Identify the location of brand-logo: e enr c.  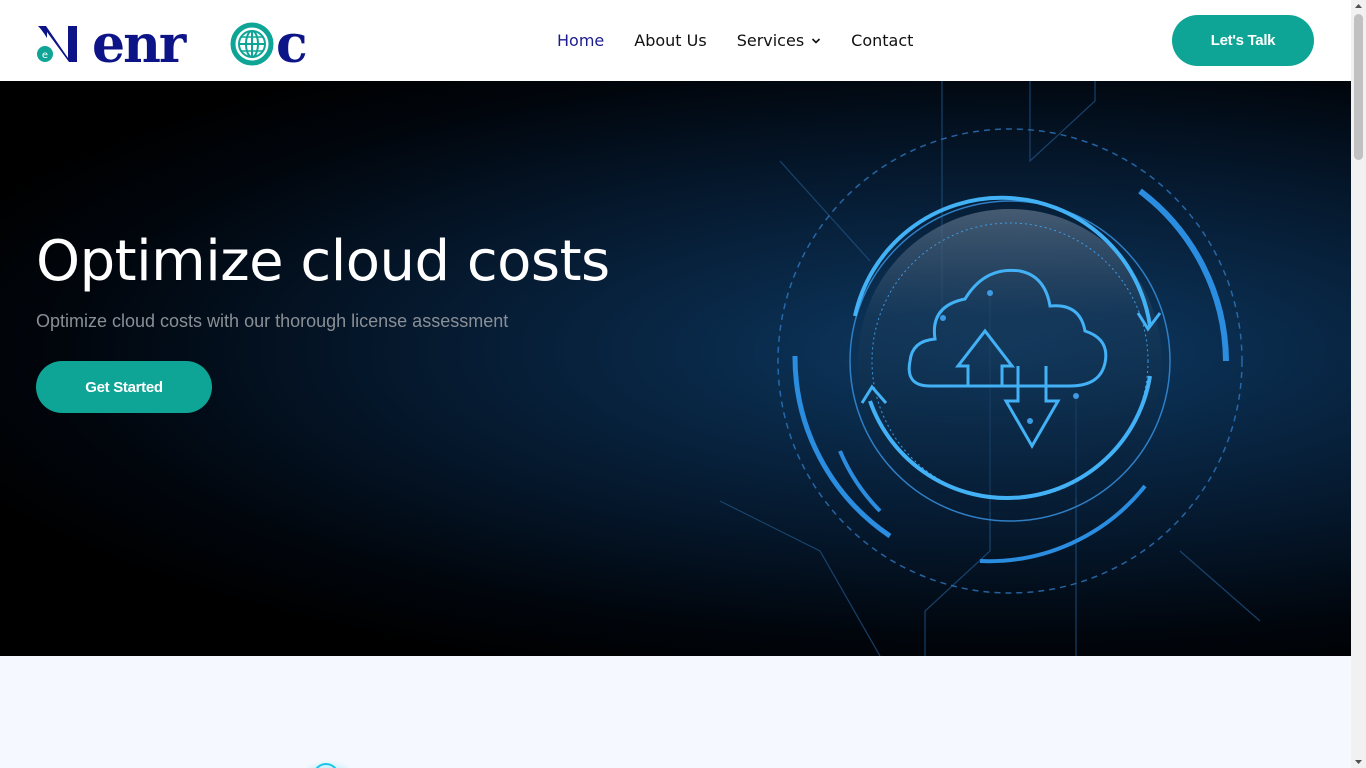
(177, 44).